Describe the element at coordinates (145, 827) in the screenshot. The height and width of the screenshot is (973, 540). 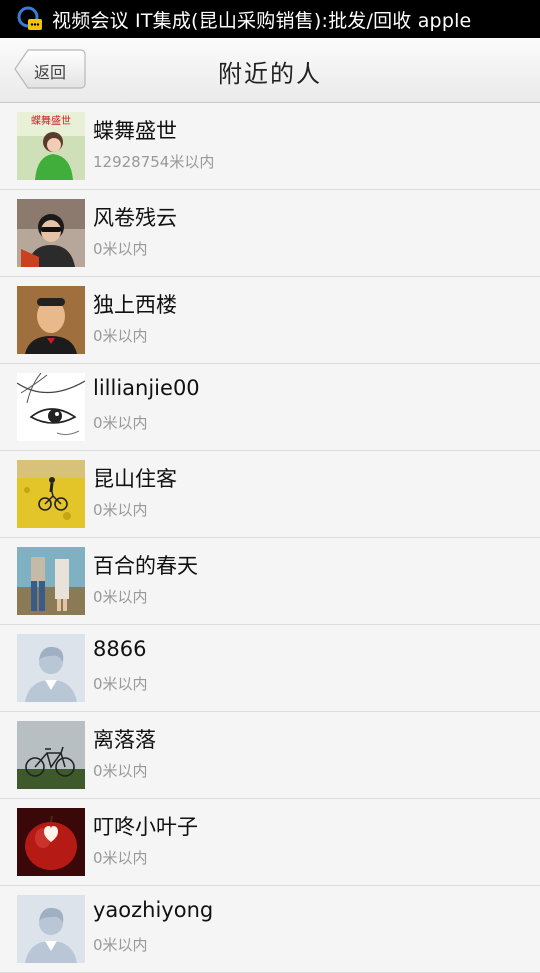
I see `person-name: 叮咚小叶子` at that location.